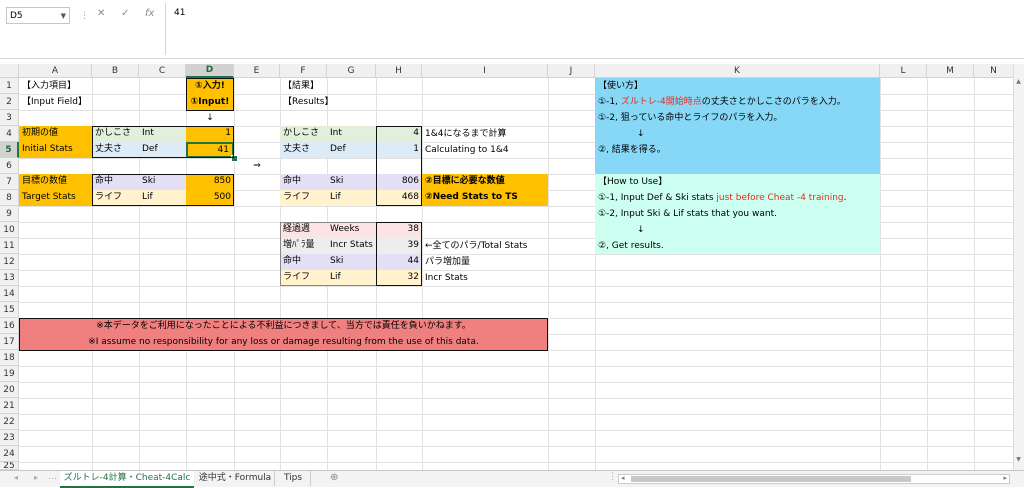 This screenshot has height=488, width=1024. What do you see at coordinates (303, 246) in the screenshot?
I see `cell-f11: 増ﾊﾟﾗ量` at bounding box center [303, 246].